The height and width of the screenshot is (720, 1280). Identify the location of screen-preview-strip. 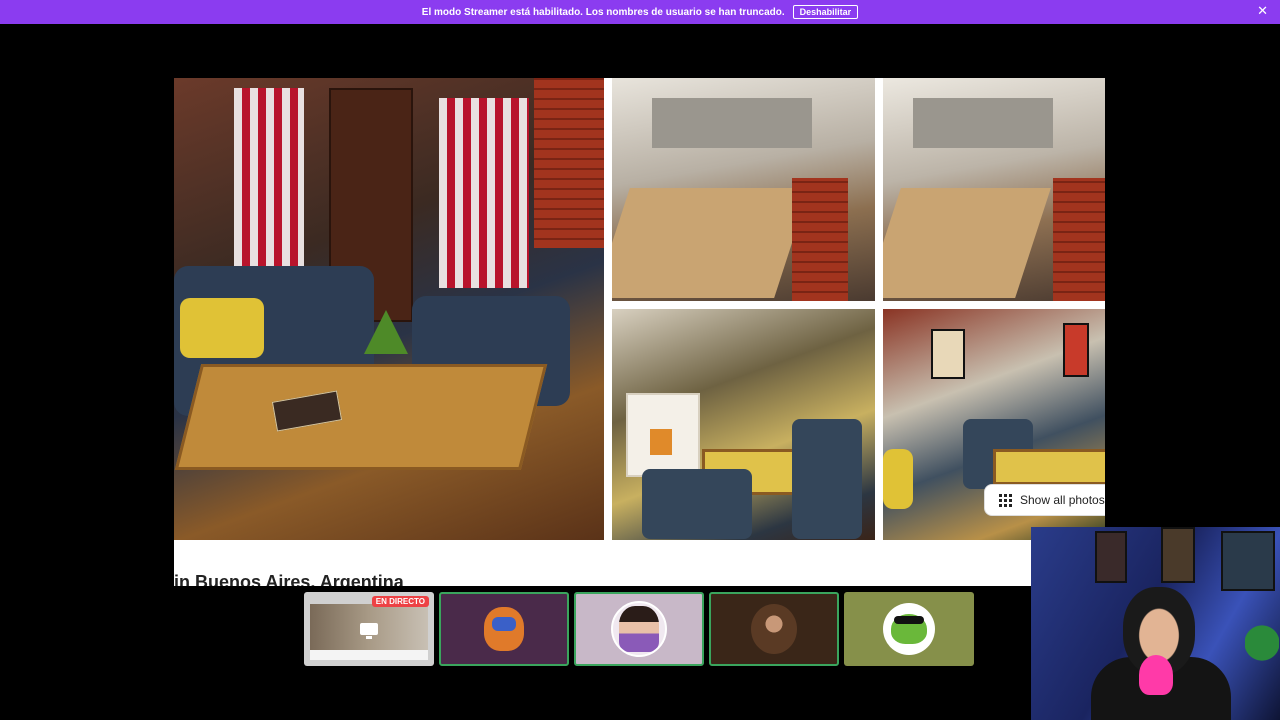
(369, 655).